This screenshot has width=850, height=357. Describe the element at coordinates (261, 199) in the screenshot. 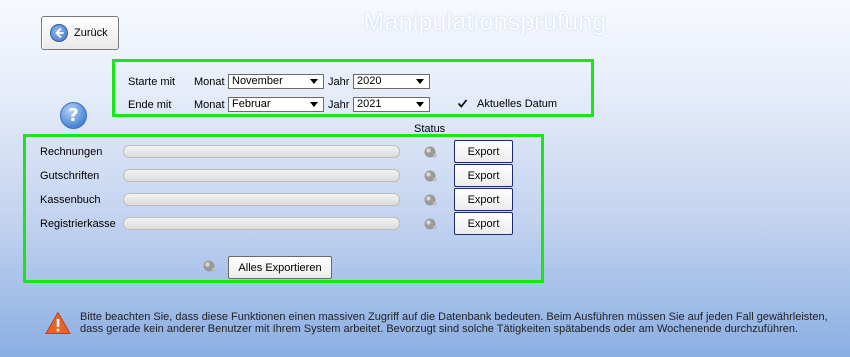

I see `progress-bar-kassenbuch` at that location.